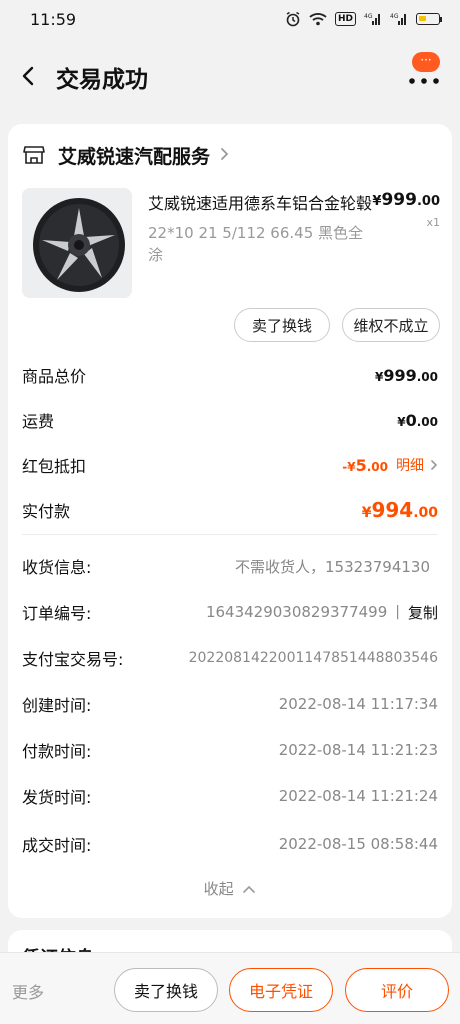 The width and height of the screenshot is (460, 1024). What do you see at coordinates (358, 796) in the screenshot?
I see `shipped-time-value: 2022-08-14 11:21:24` at bounding box center [358, 796].